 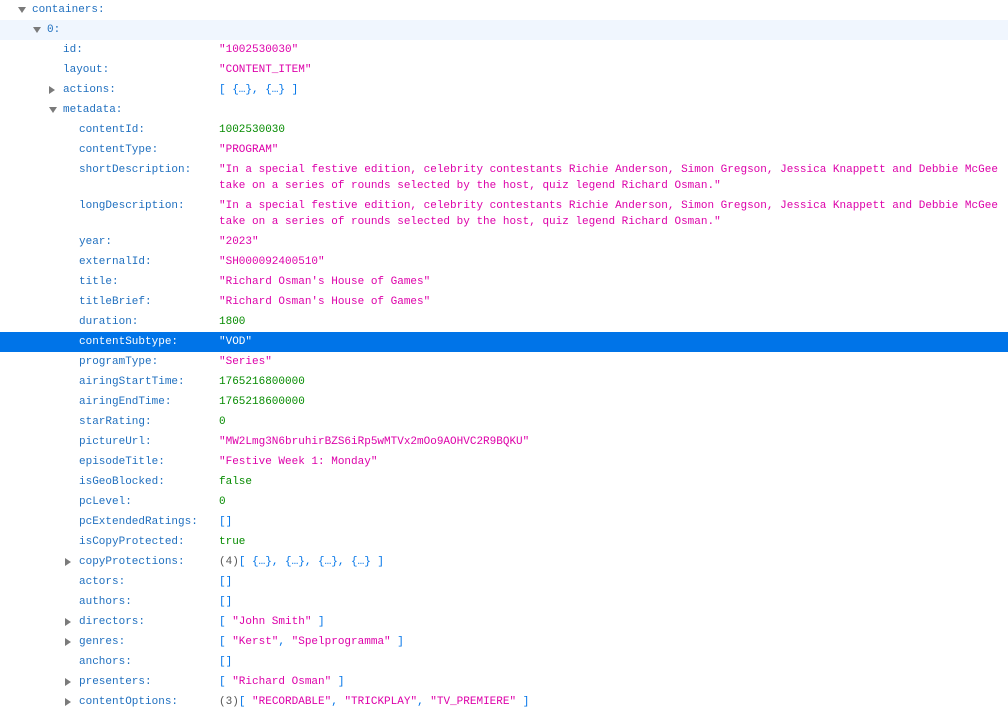 I want to click on json-row-presenters: presenters: [ "Richard Osman" ], so click(x=504, y=682).